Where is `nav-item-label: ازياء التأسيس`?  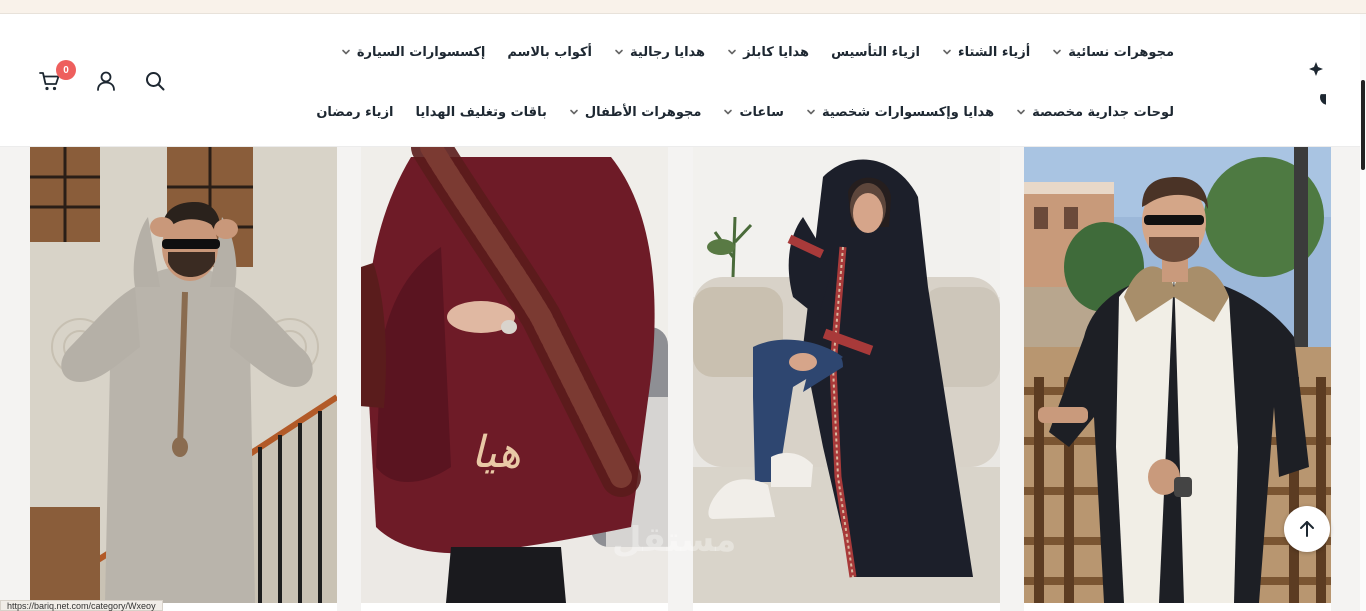
nav-item-label: ازياء التأسيس is located at coordinates (875, 52).